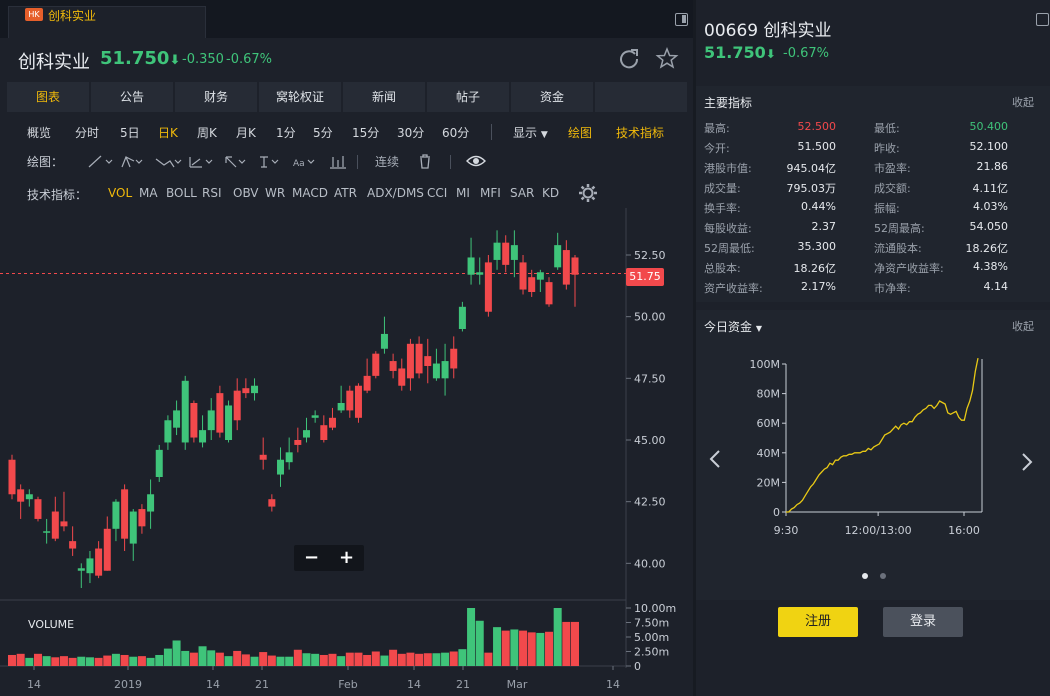  Describe the element at coordinates (580, 132) in the screenshot. I see `draw-button: 绘图` at that location.